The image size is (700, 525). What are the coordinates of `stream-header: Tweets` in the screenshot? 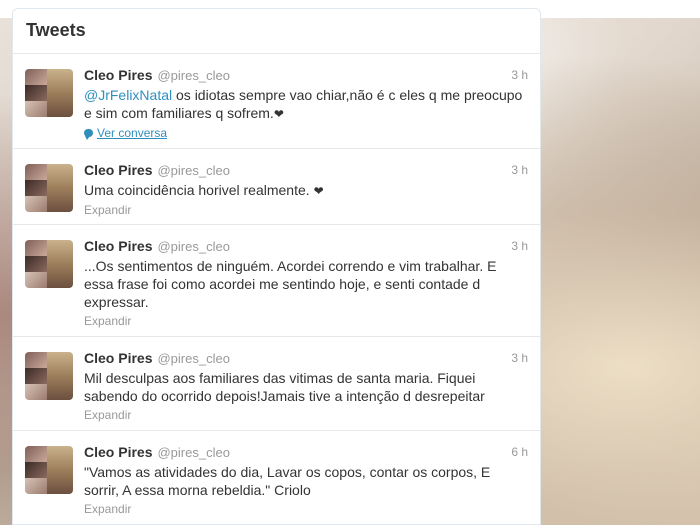 It's located at (276, 31).